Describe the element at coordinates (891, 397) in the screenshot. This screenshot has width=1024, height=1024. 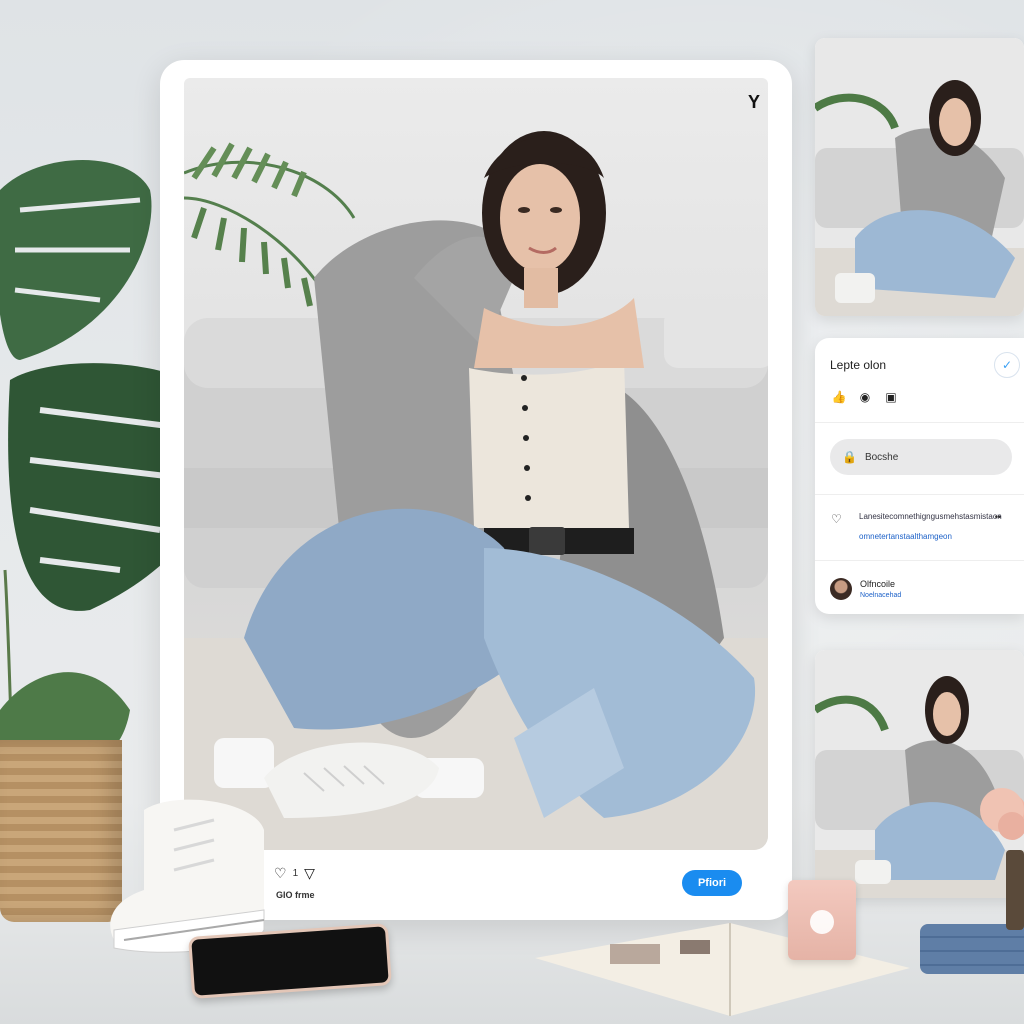
I see `message-icon: ▣` at that location.